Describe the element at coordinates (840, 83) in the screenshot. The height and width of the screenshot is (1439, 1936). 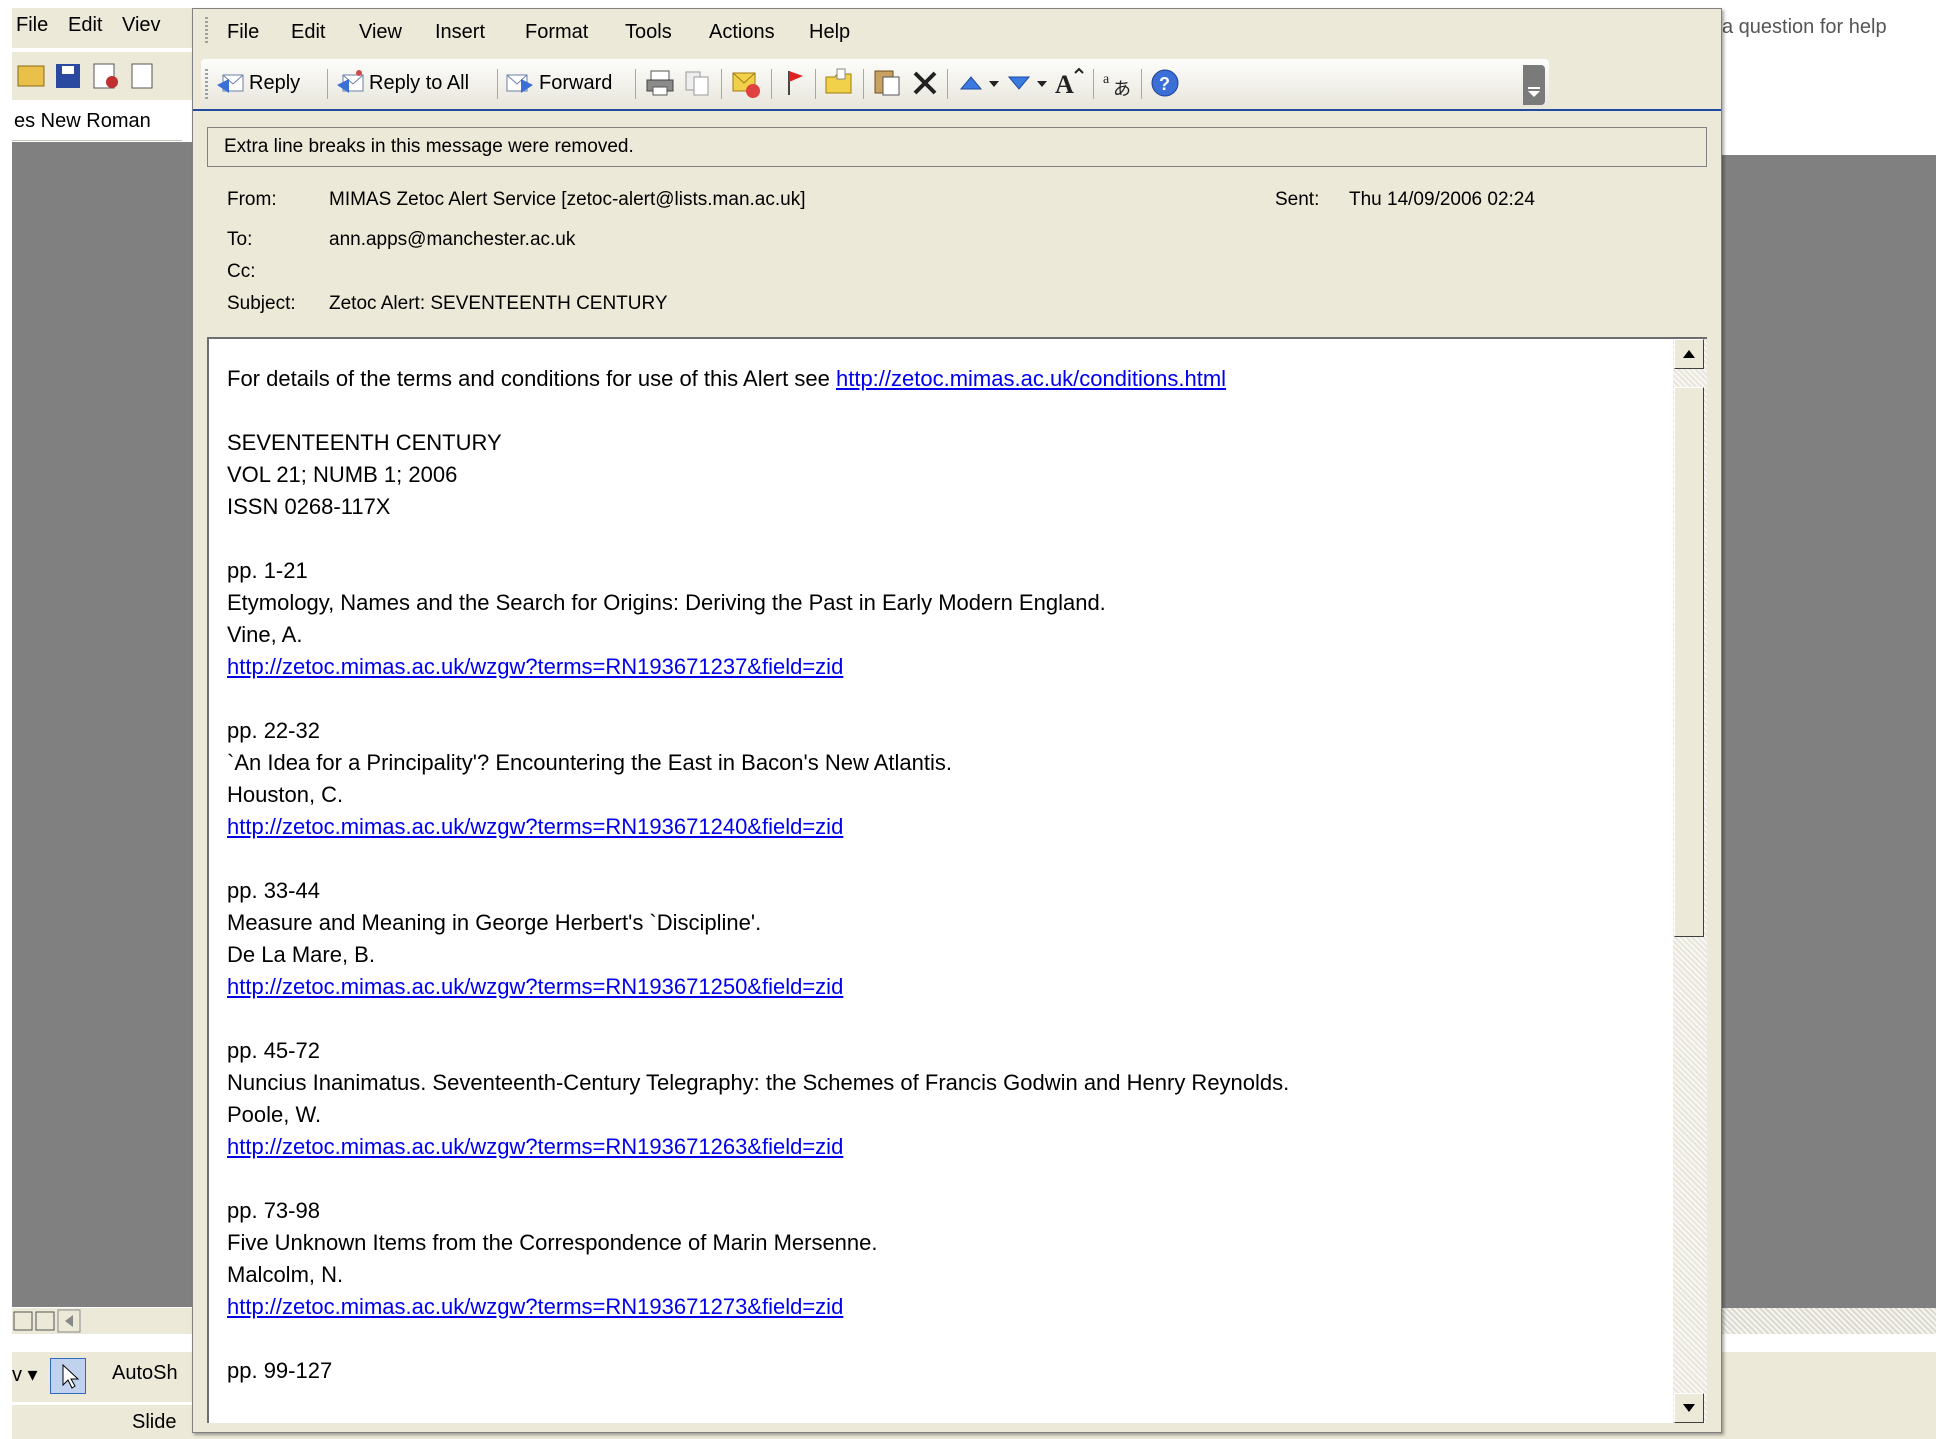
I see `open-folder-icon` at that location.